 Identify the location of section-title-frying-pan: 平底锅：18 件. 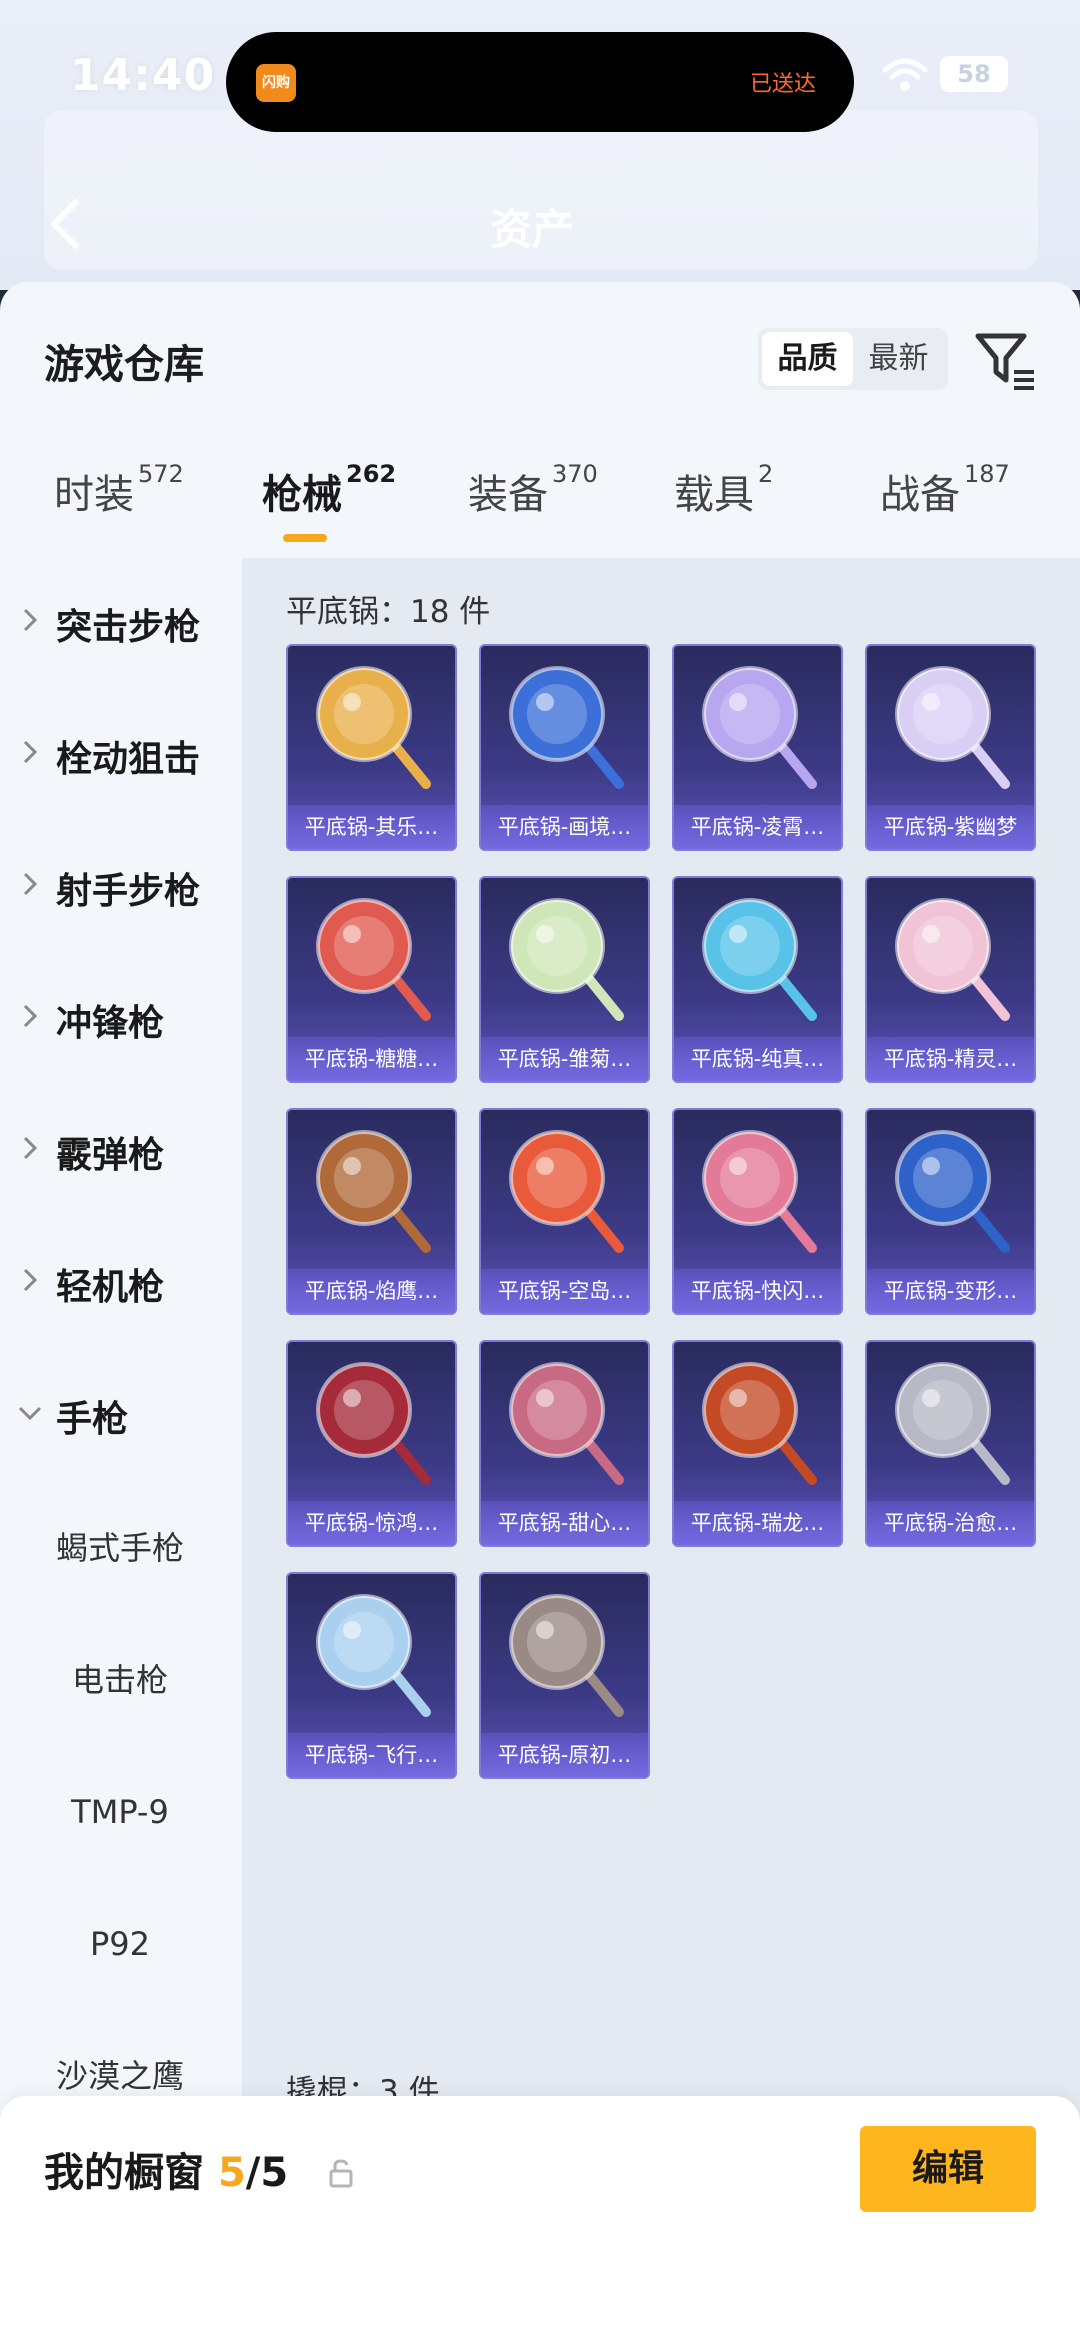
(388, 612).